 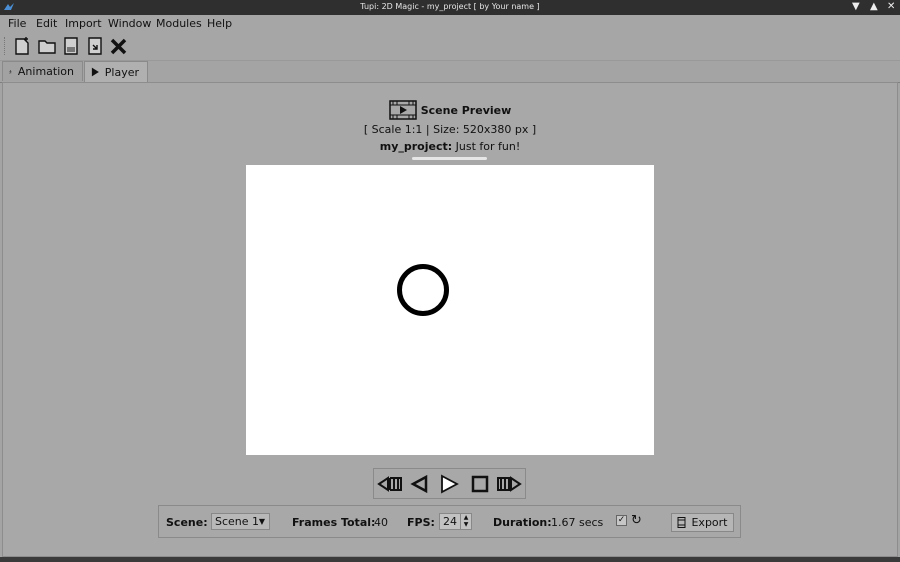 What do you see at coordinates (219, 23) in the screenshot?
I see `menu-help: Help` at bounding box center [219, 23].